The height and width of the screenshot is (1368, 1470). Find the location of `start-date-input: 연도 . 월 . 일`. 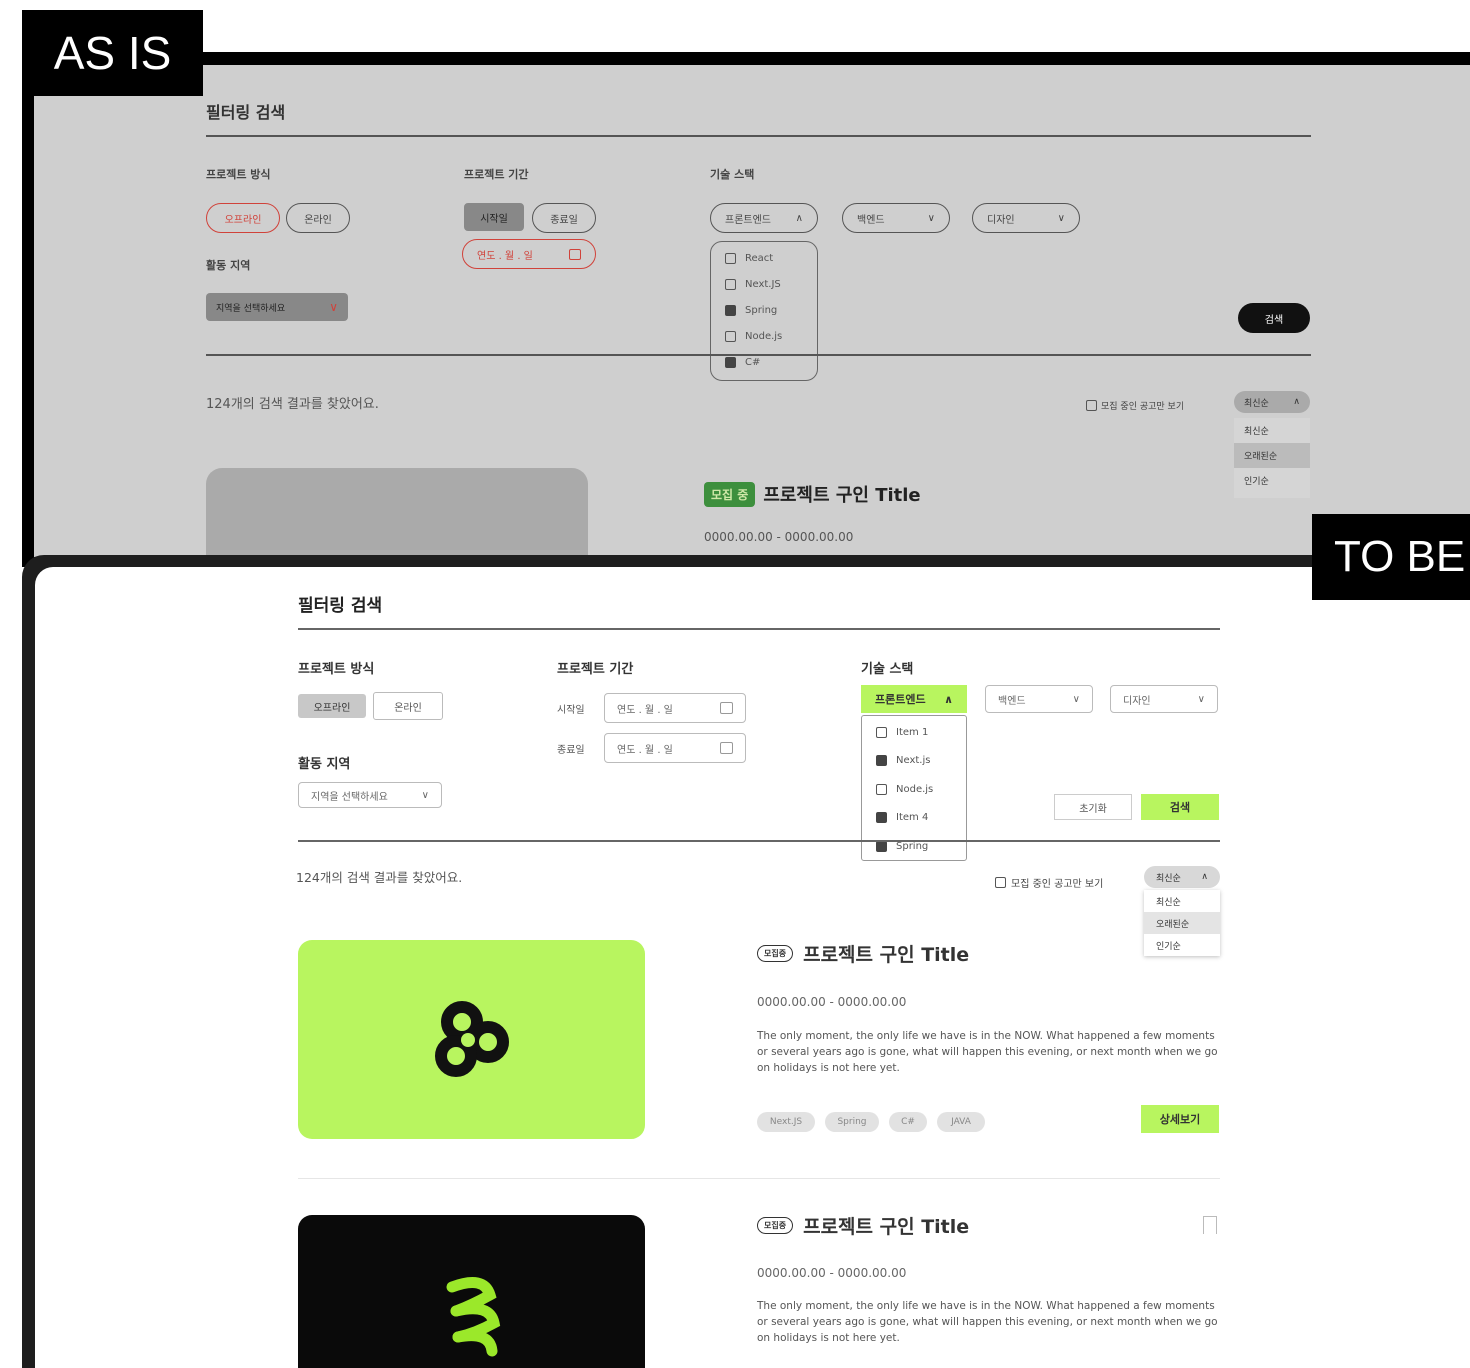

start-date-input: 연도 . 월 . 일 is located at coordinates (675, 708).